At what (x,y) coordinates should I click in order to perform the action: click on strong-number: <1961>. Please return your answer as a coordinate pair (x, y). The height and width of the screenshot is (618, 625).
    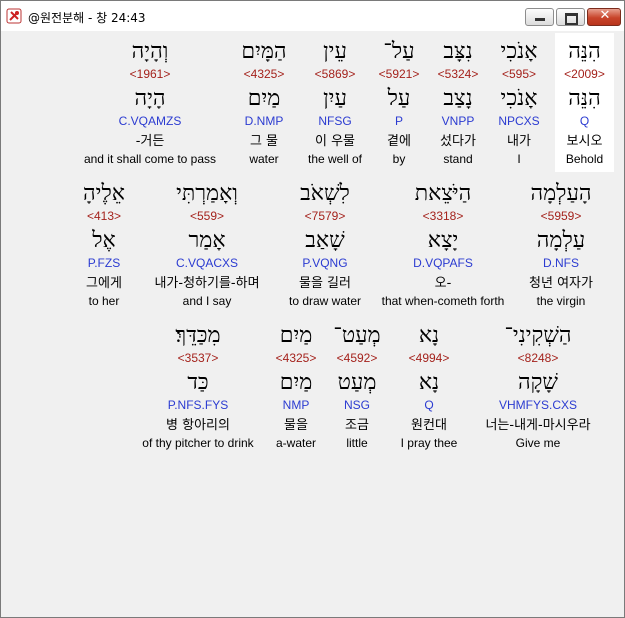
    Looking at the image, I should click on (150, 74).